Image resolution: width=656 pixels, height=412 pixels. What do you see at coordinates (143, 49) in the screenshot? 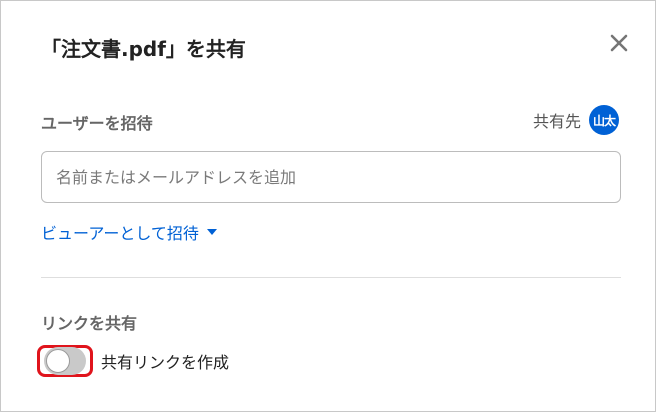
I see `dialog-title: 「注文書.pdf」を共有` at bounding box center [143, 49].